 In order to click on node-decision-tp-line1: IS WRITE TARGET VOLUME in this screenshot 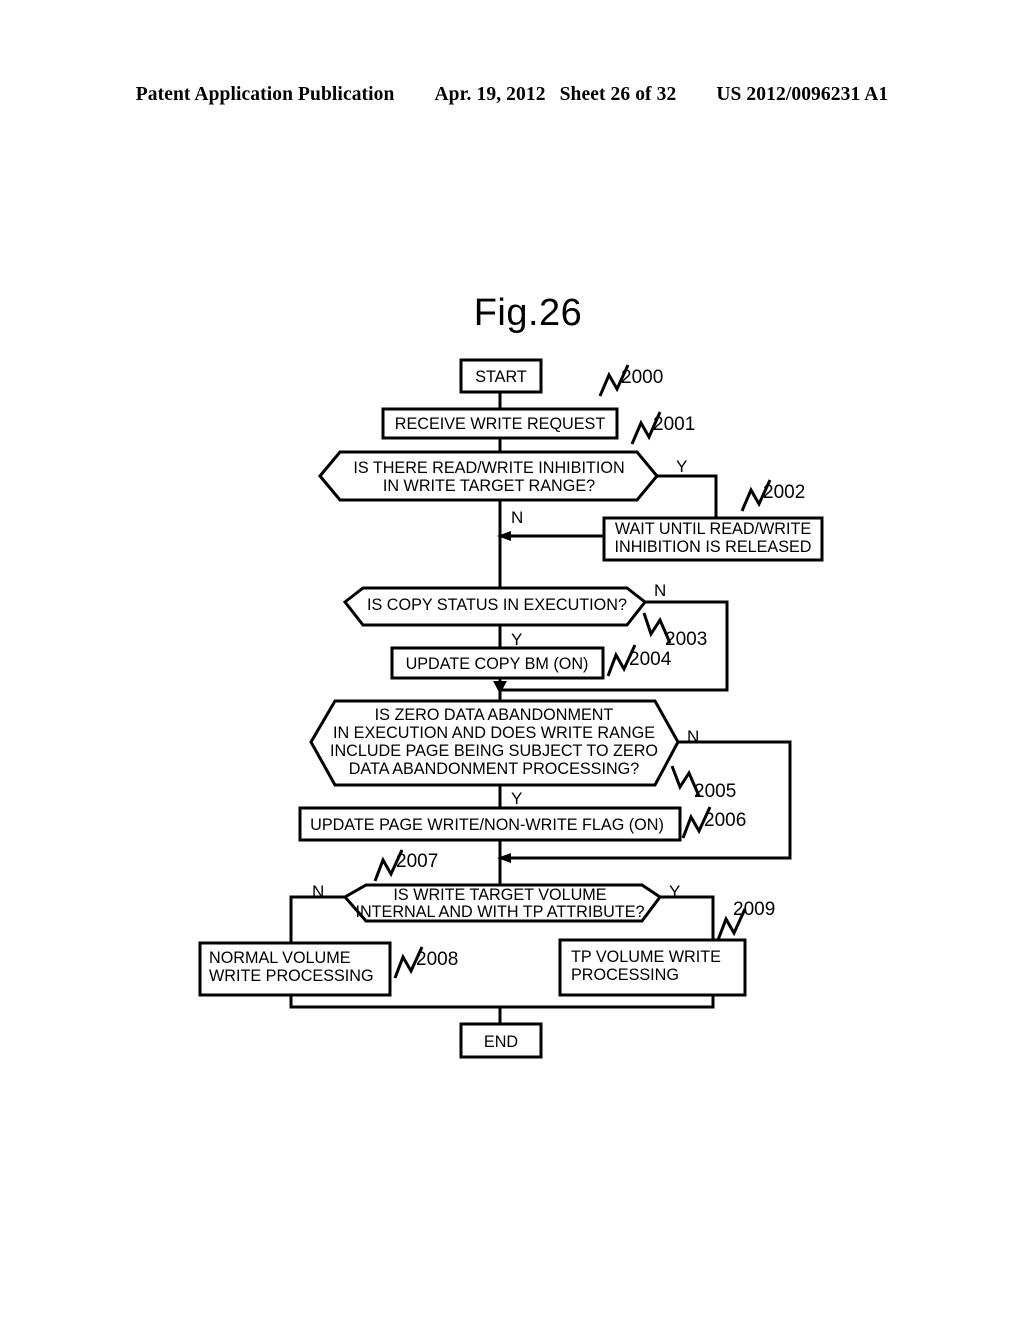, I will do `click(499, 895)`.